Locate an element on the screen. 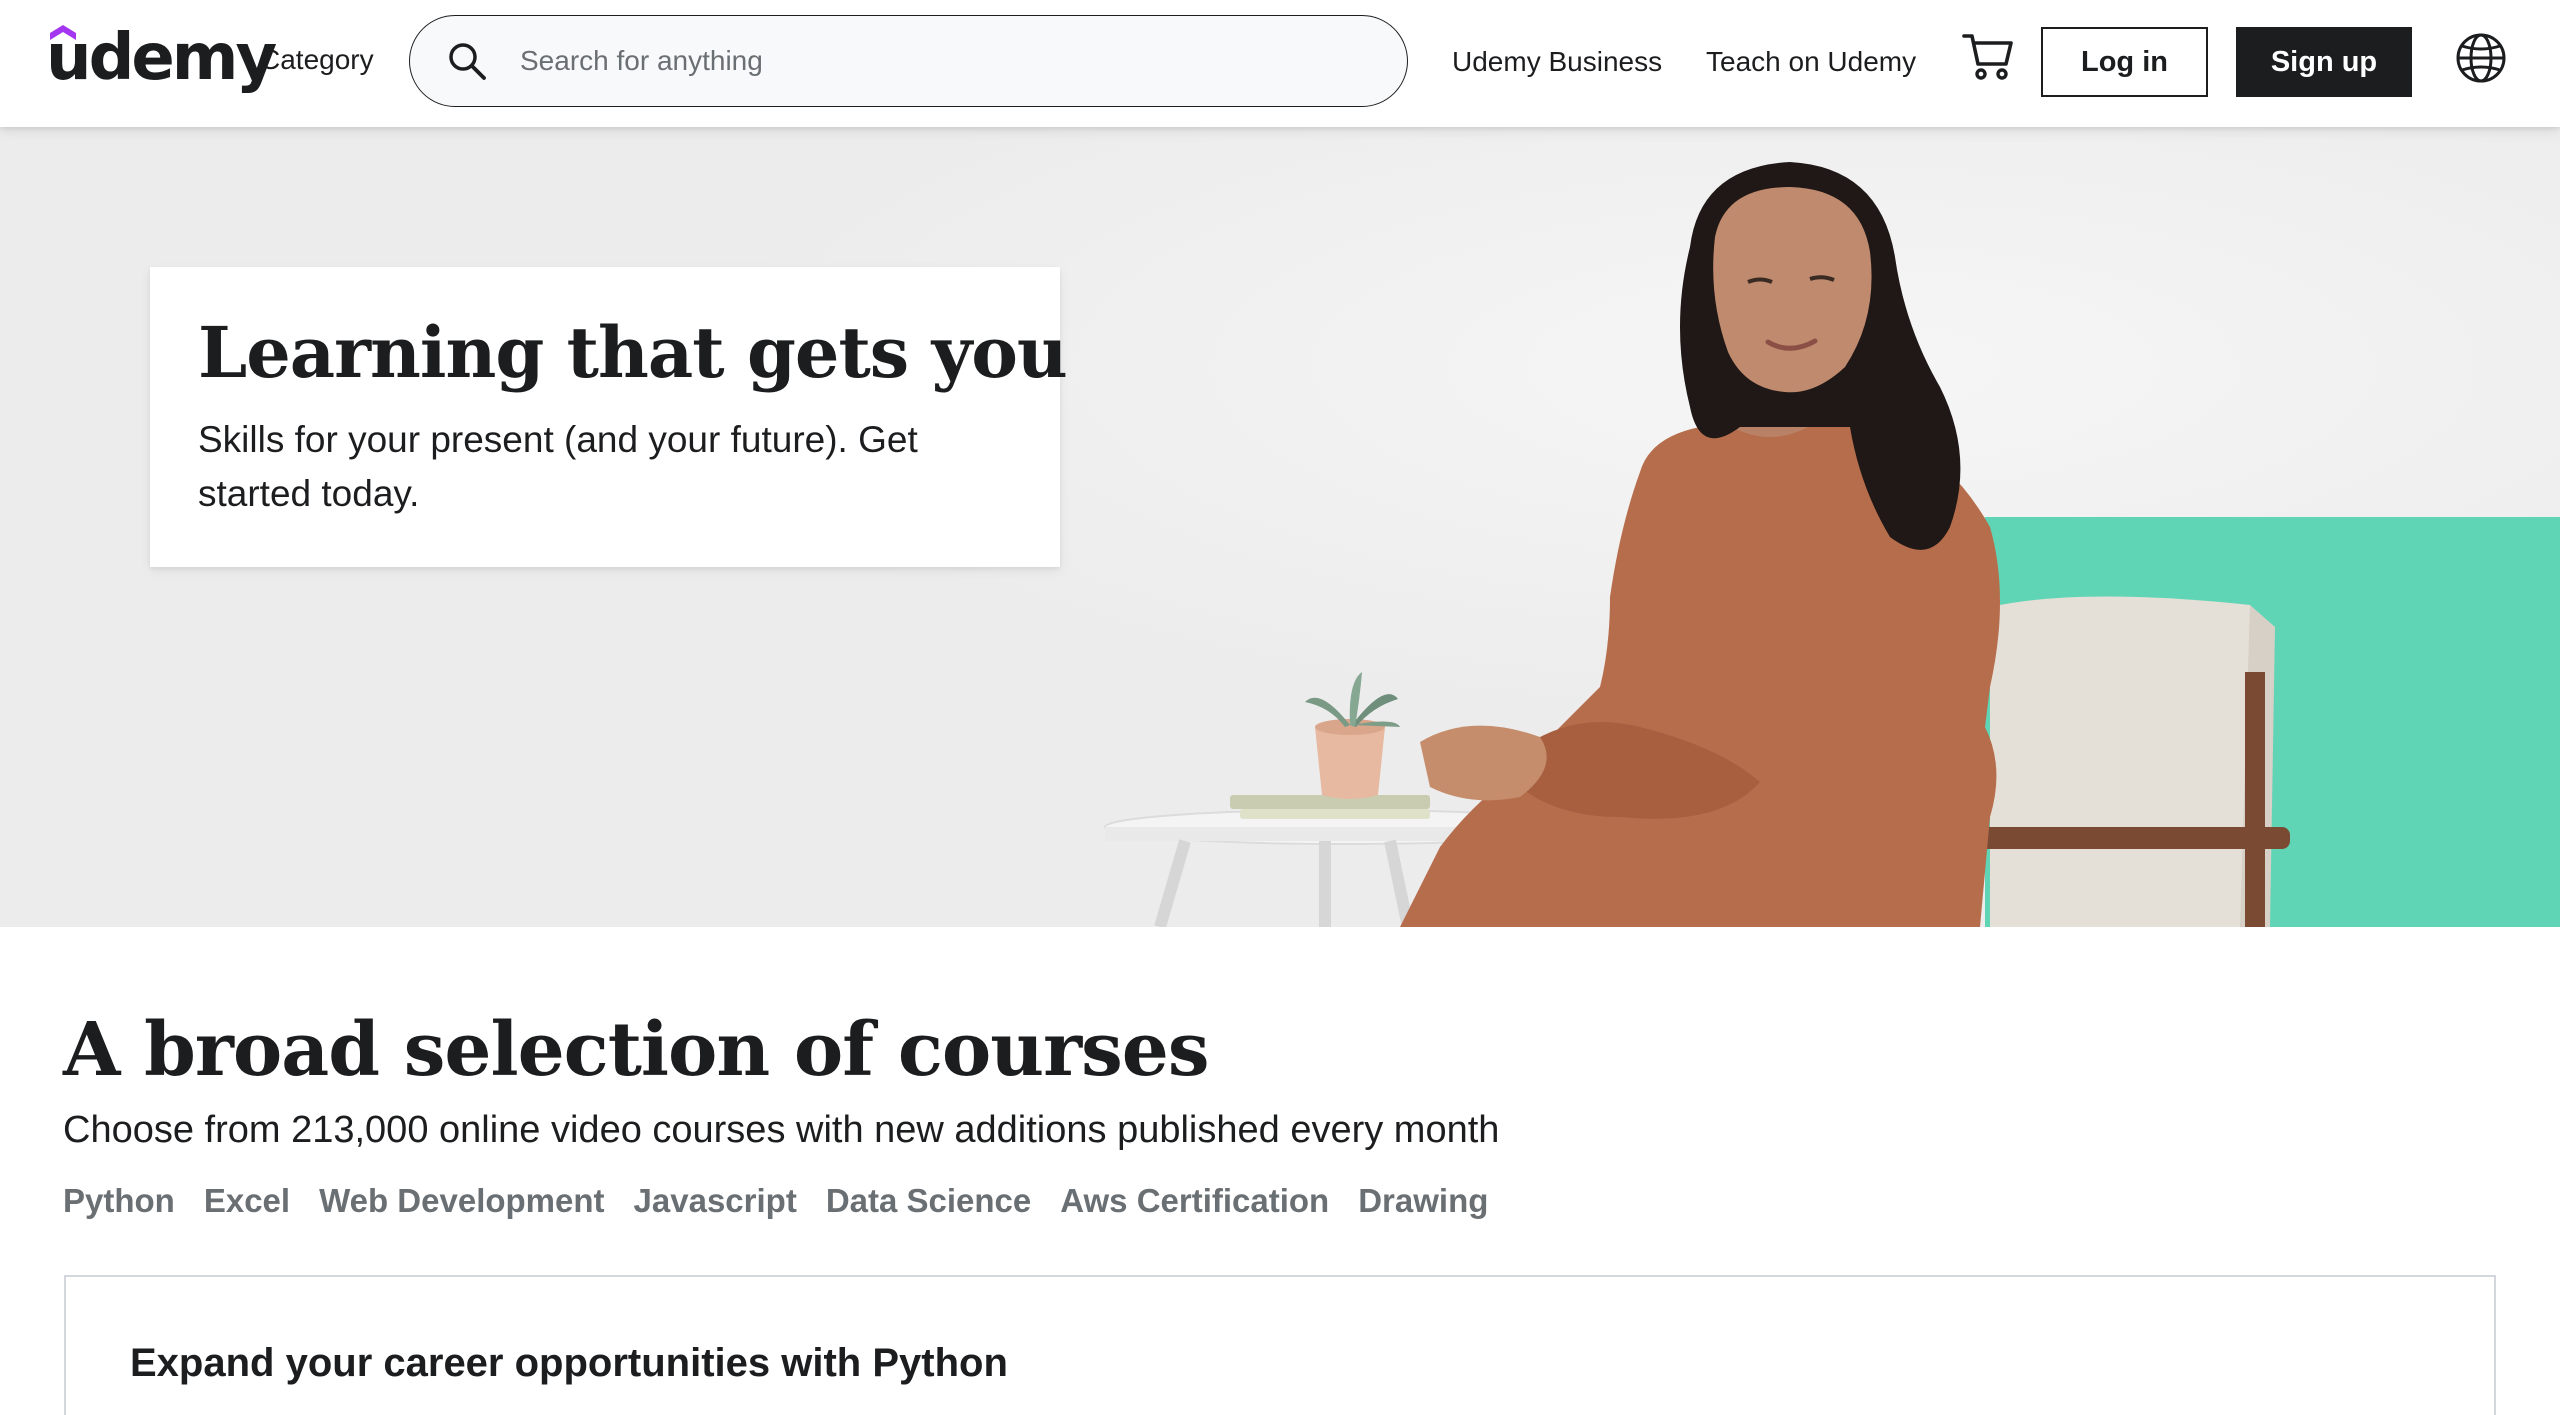  category-menu: Category is located at coordinates (317, 60).